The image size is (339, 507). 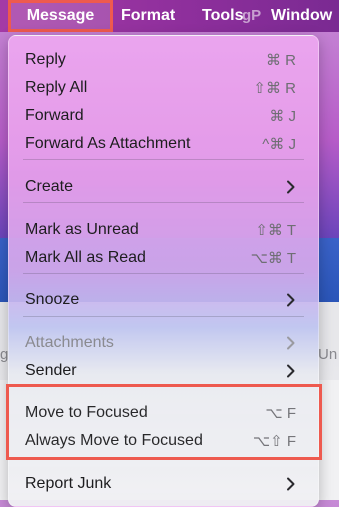 I want to click on menu-item-sender: Sender, so click(x=163, y=371).